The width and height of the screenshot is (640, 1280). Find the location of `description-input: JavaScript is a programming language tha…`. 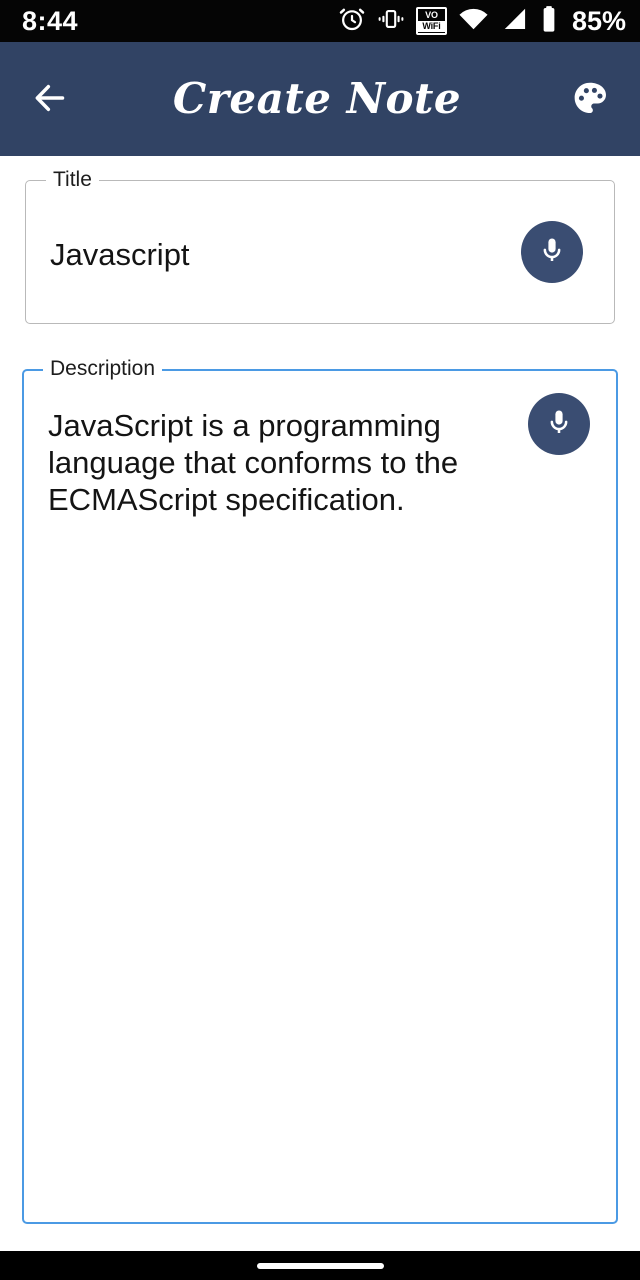

description-input: JavaScript is a programming language tha… is located at coordinates (285, 462).